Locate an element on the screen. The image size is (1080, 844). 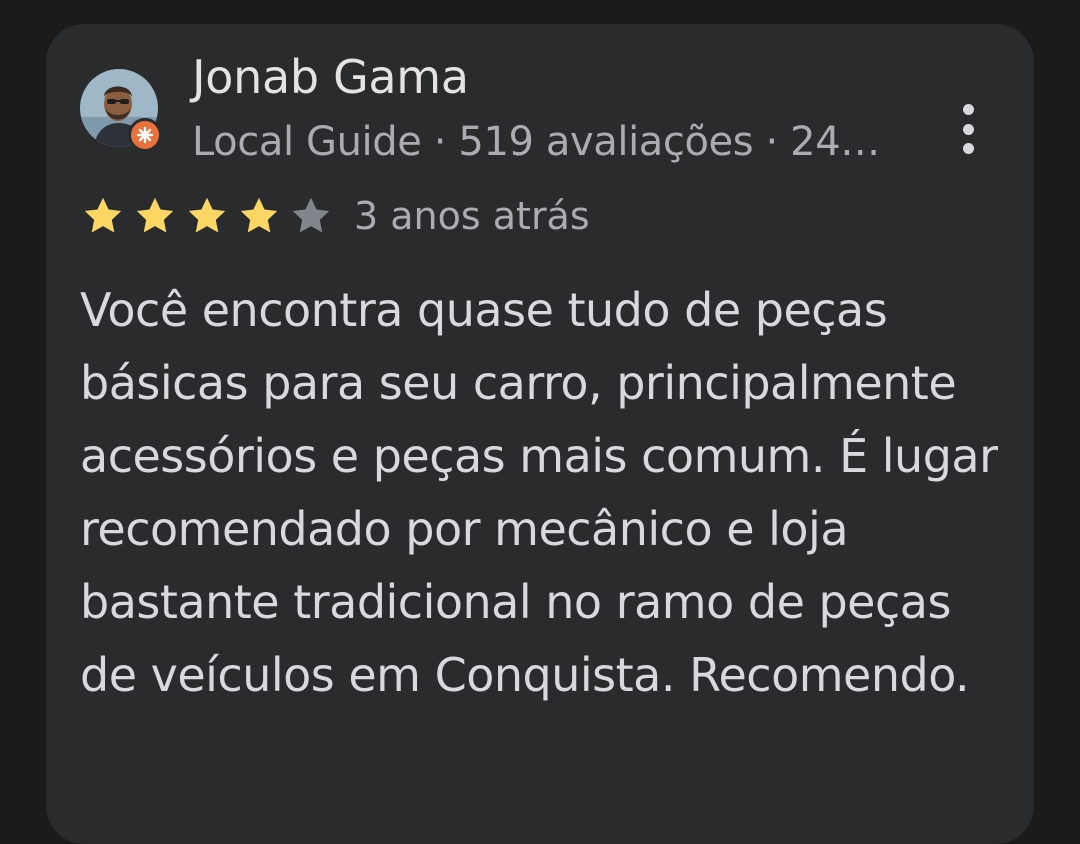
stars is located at coordinates (210, 216).